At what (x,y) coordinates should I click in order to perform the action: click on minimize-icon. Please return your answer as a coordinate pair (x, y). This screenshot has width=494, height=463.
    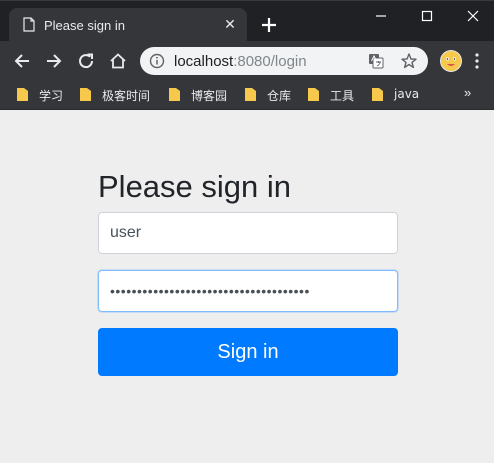
    Looking at the image, I should click on (381, 16).